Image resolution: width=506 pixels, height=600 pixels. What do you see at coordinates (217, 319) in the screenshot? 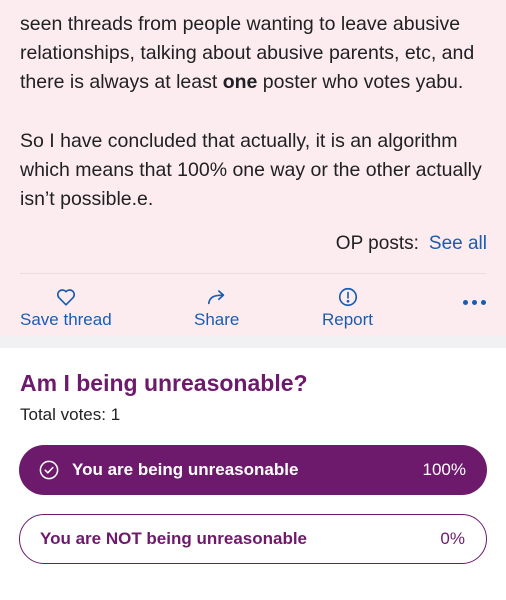
I see `share-label: Share` at bounding box center [217, 319].